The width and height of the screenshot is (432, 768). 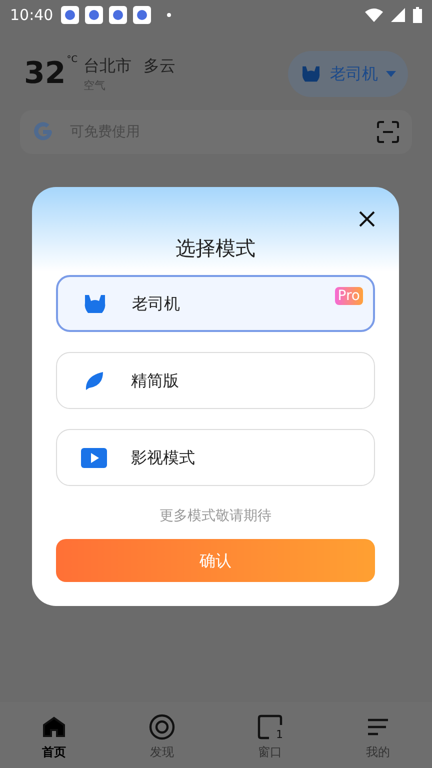 What do you see at coordinates (54, 727) in the screenshot?
I see `home-icon` at bounding box center [54, 727].